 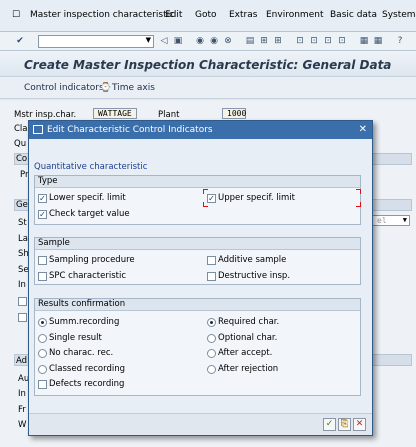 What do you see at coordinates (173, 15) in the screenshot?
I see `menu-edit: Edit` at bounding box center [173, 15].